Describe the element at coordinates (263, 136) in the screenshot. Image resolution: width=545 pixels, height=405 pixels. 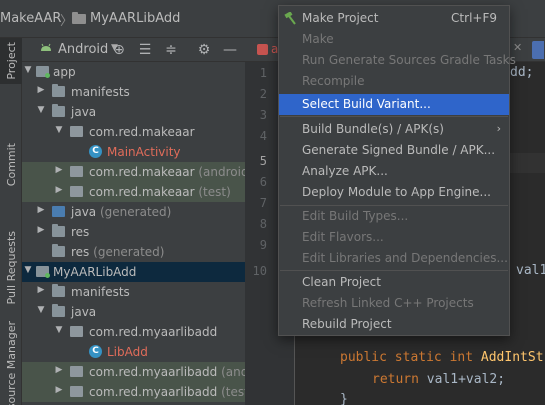
I see `line-number: 4` at that location.